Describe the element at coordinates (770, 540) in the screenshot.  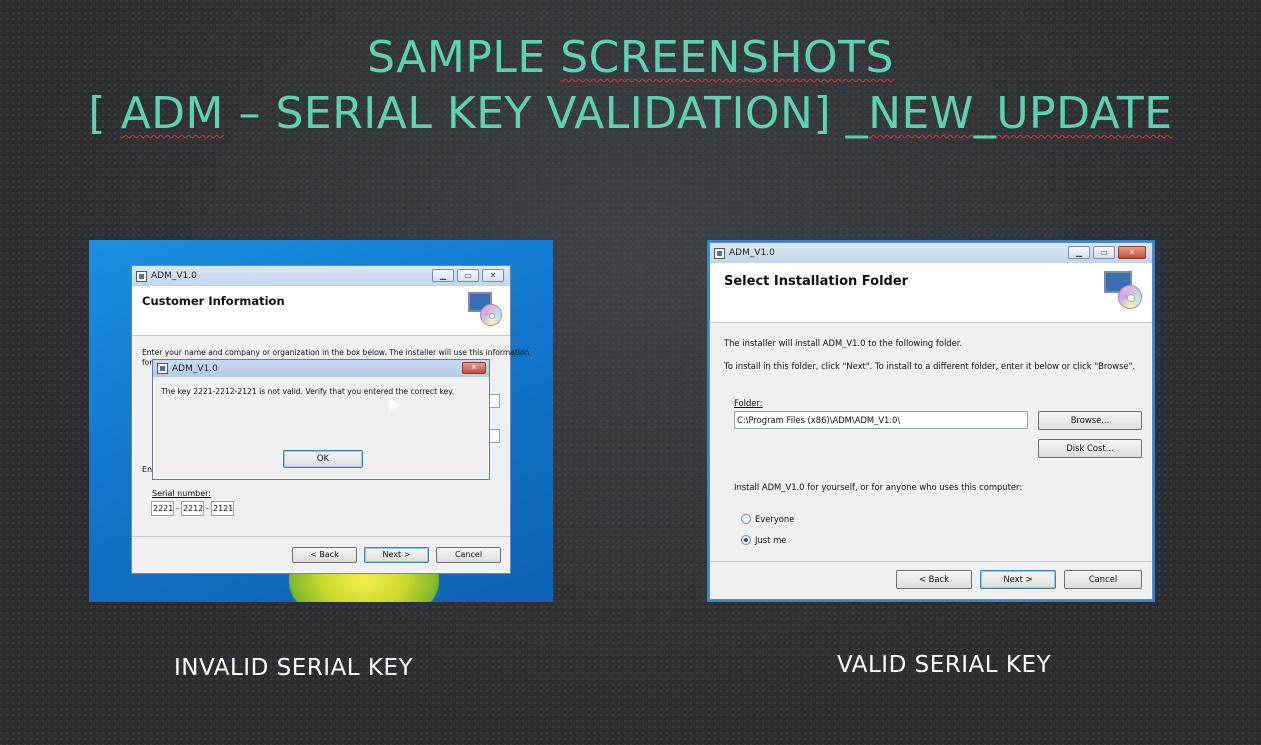
I see `just-me-label: Just me` at that location.